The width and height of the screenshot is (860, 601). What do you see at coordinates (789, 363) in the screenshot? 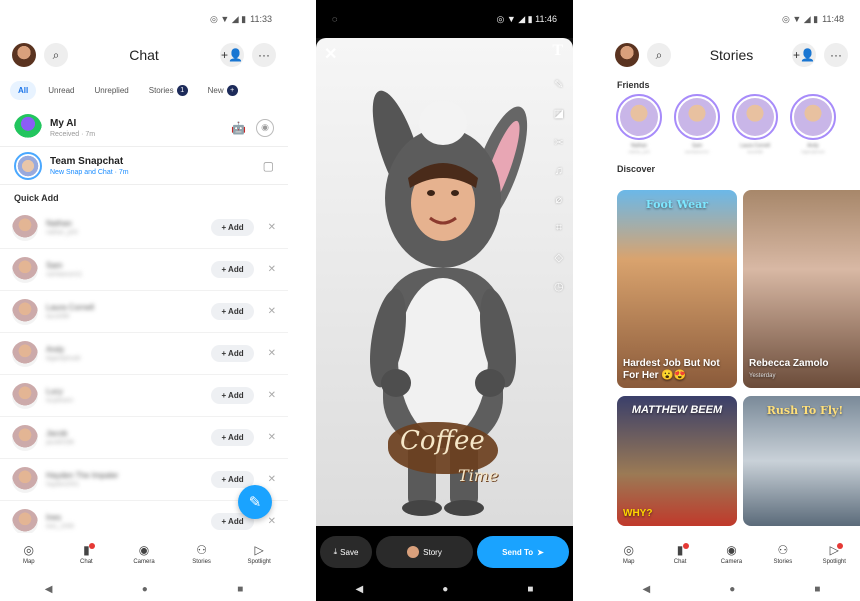
I see `creator-name: Rebecca Zamolo` at bounding box center [789, 363].